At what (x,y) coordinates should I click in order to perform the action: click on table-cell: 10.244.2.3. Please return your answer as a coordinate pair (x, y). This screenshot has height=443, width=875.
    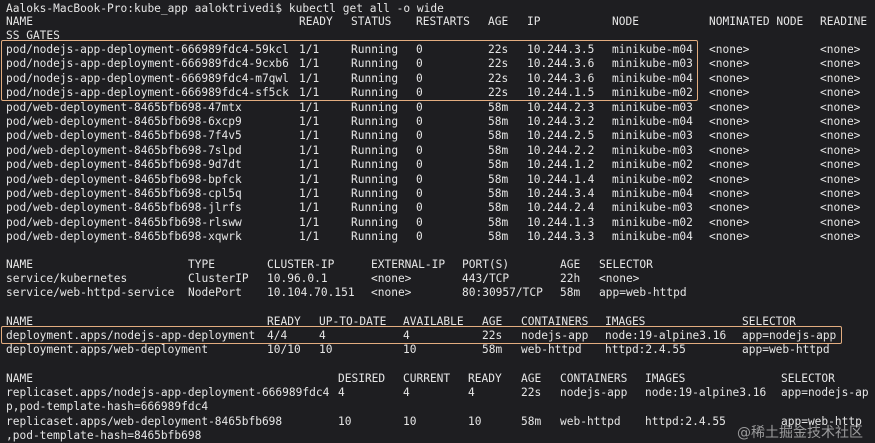
    Looking at the image, I should click on (561, 107).